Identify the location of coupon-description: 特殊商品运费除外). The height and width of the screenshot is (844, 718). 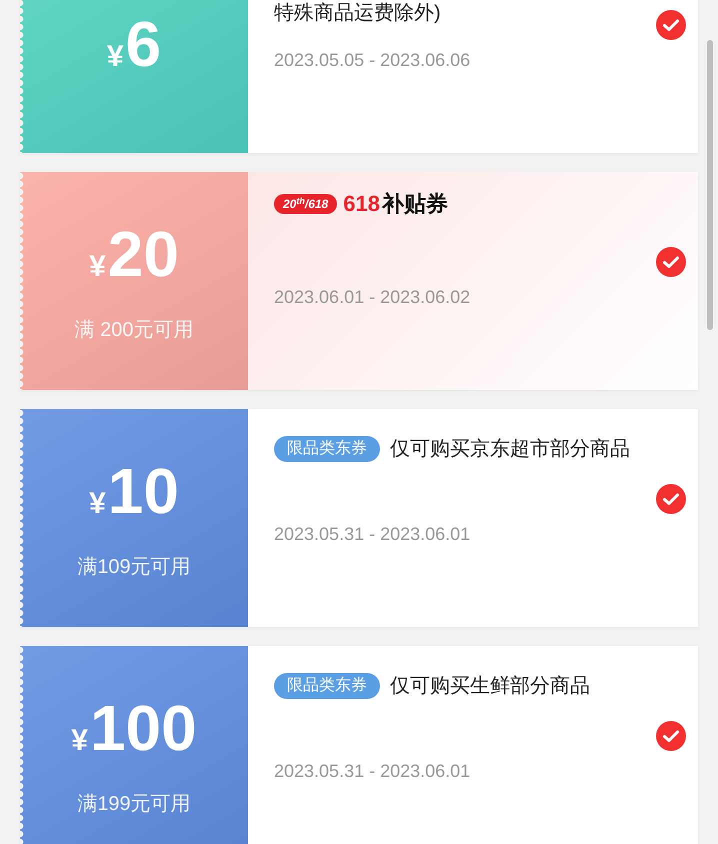
(357, 13).